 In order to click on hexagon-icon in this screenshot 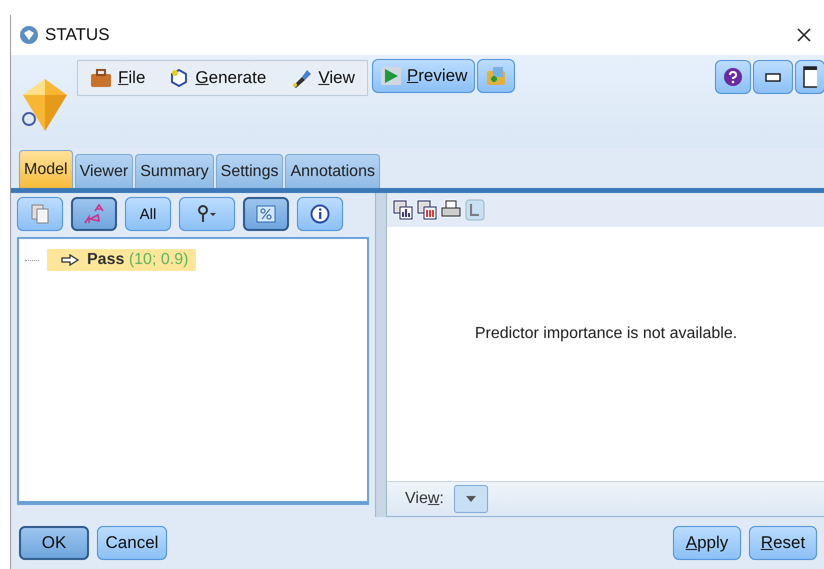, I will do `click(179, 78)`.